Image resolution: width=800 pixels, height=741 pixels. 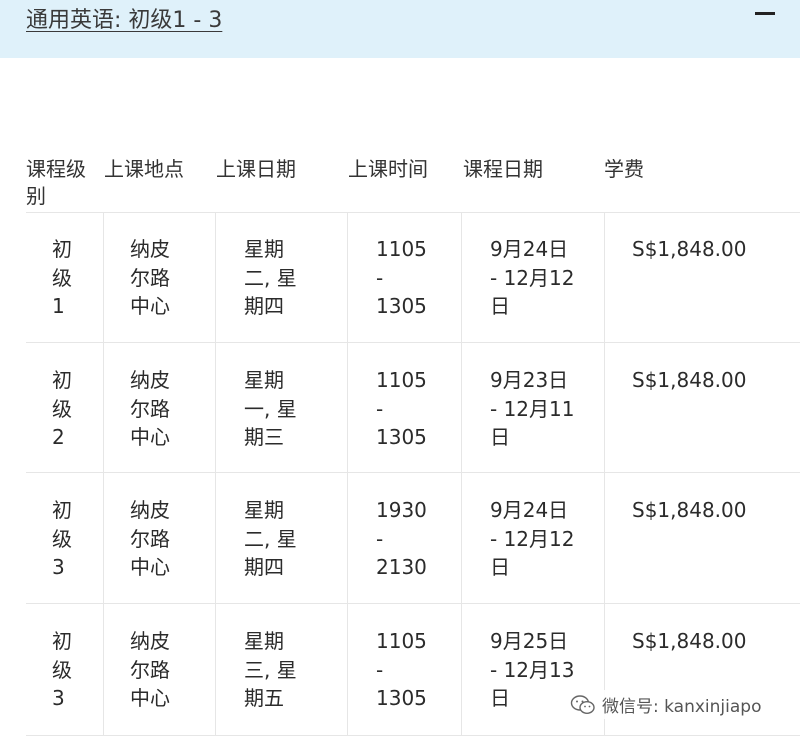 What do you see at coordinates (532, 669) in the screenshot?
I see `cell-dates: 9月25日 - 12月13 日` at bounding box center [532, 669].